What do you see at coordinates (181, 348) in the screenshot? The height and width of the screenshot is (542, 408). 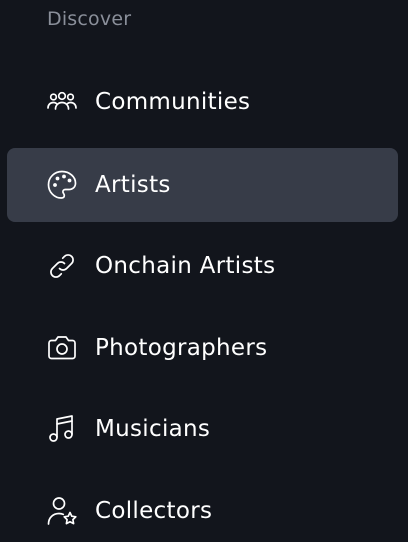 I see `nav-item-label: Photographers` at bounding box center [181, 348].